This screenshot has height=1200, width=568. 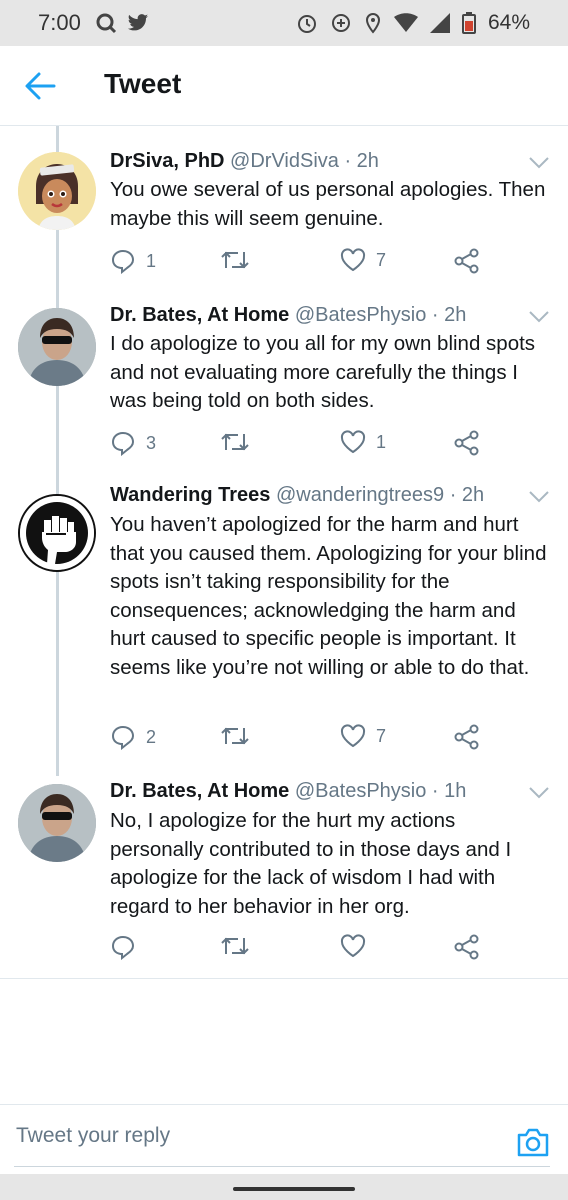 What do you see at coordinates (330, 739) in the screenshot?
I see `tweet-actions: 2 7` at bounding box center [330, 739].